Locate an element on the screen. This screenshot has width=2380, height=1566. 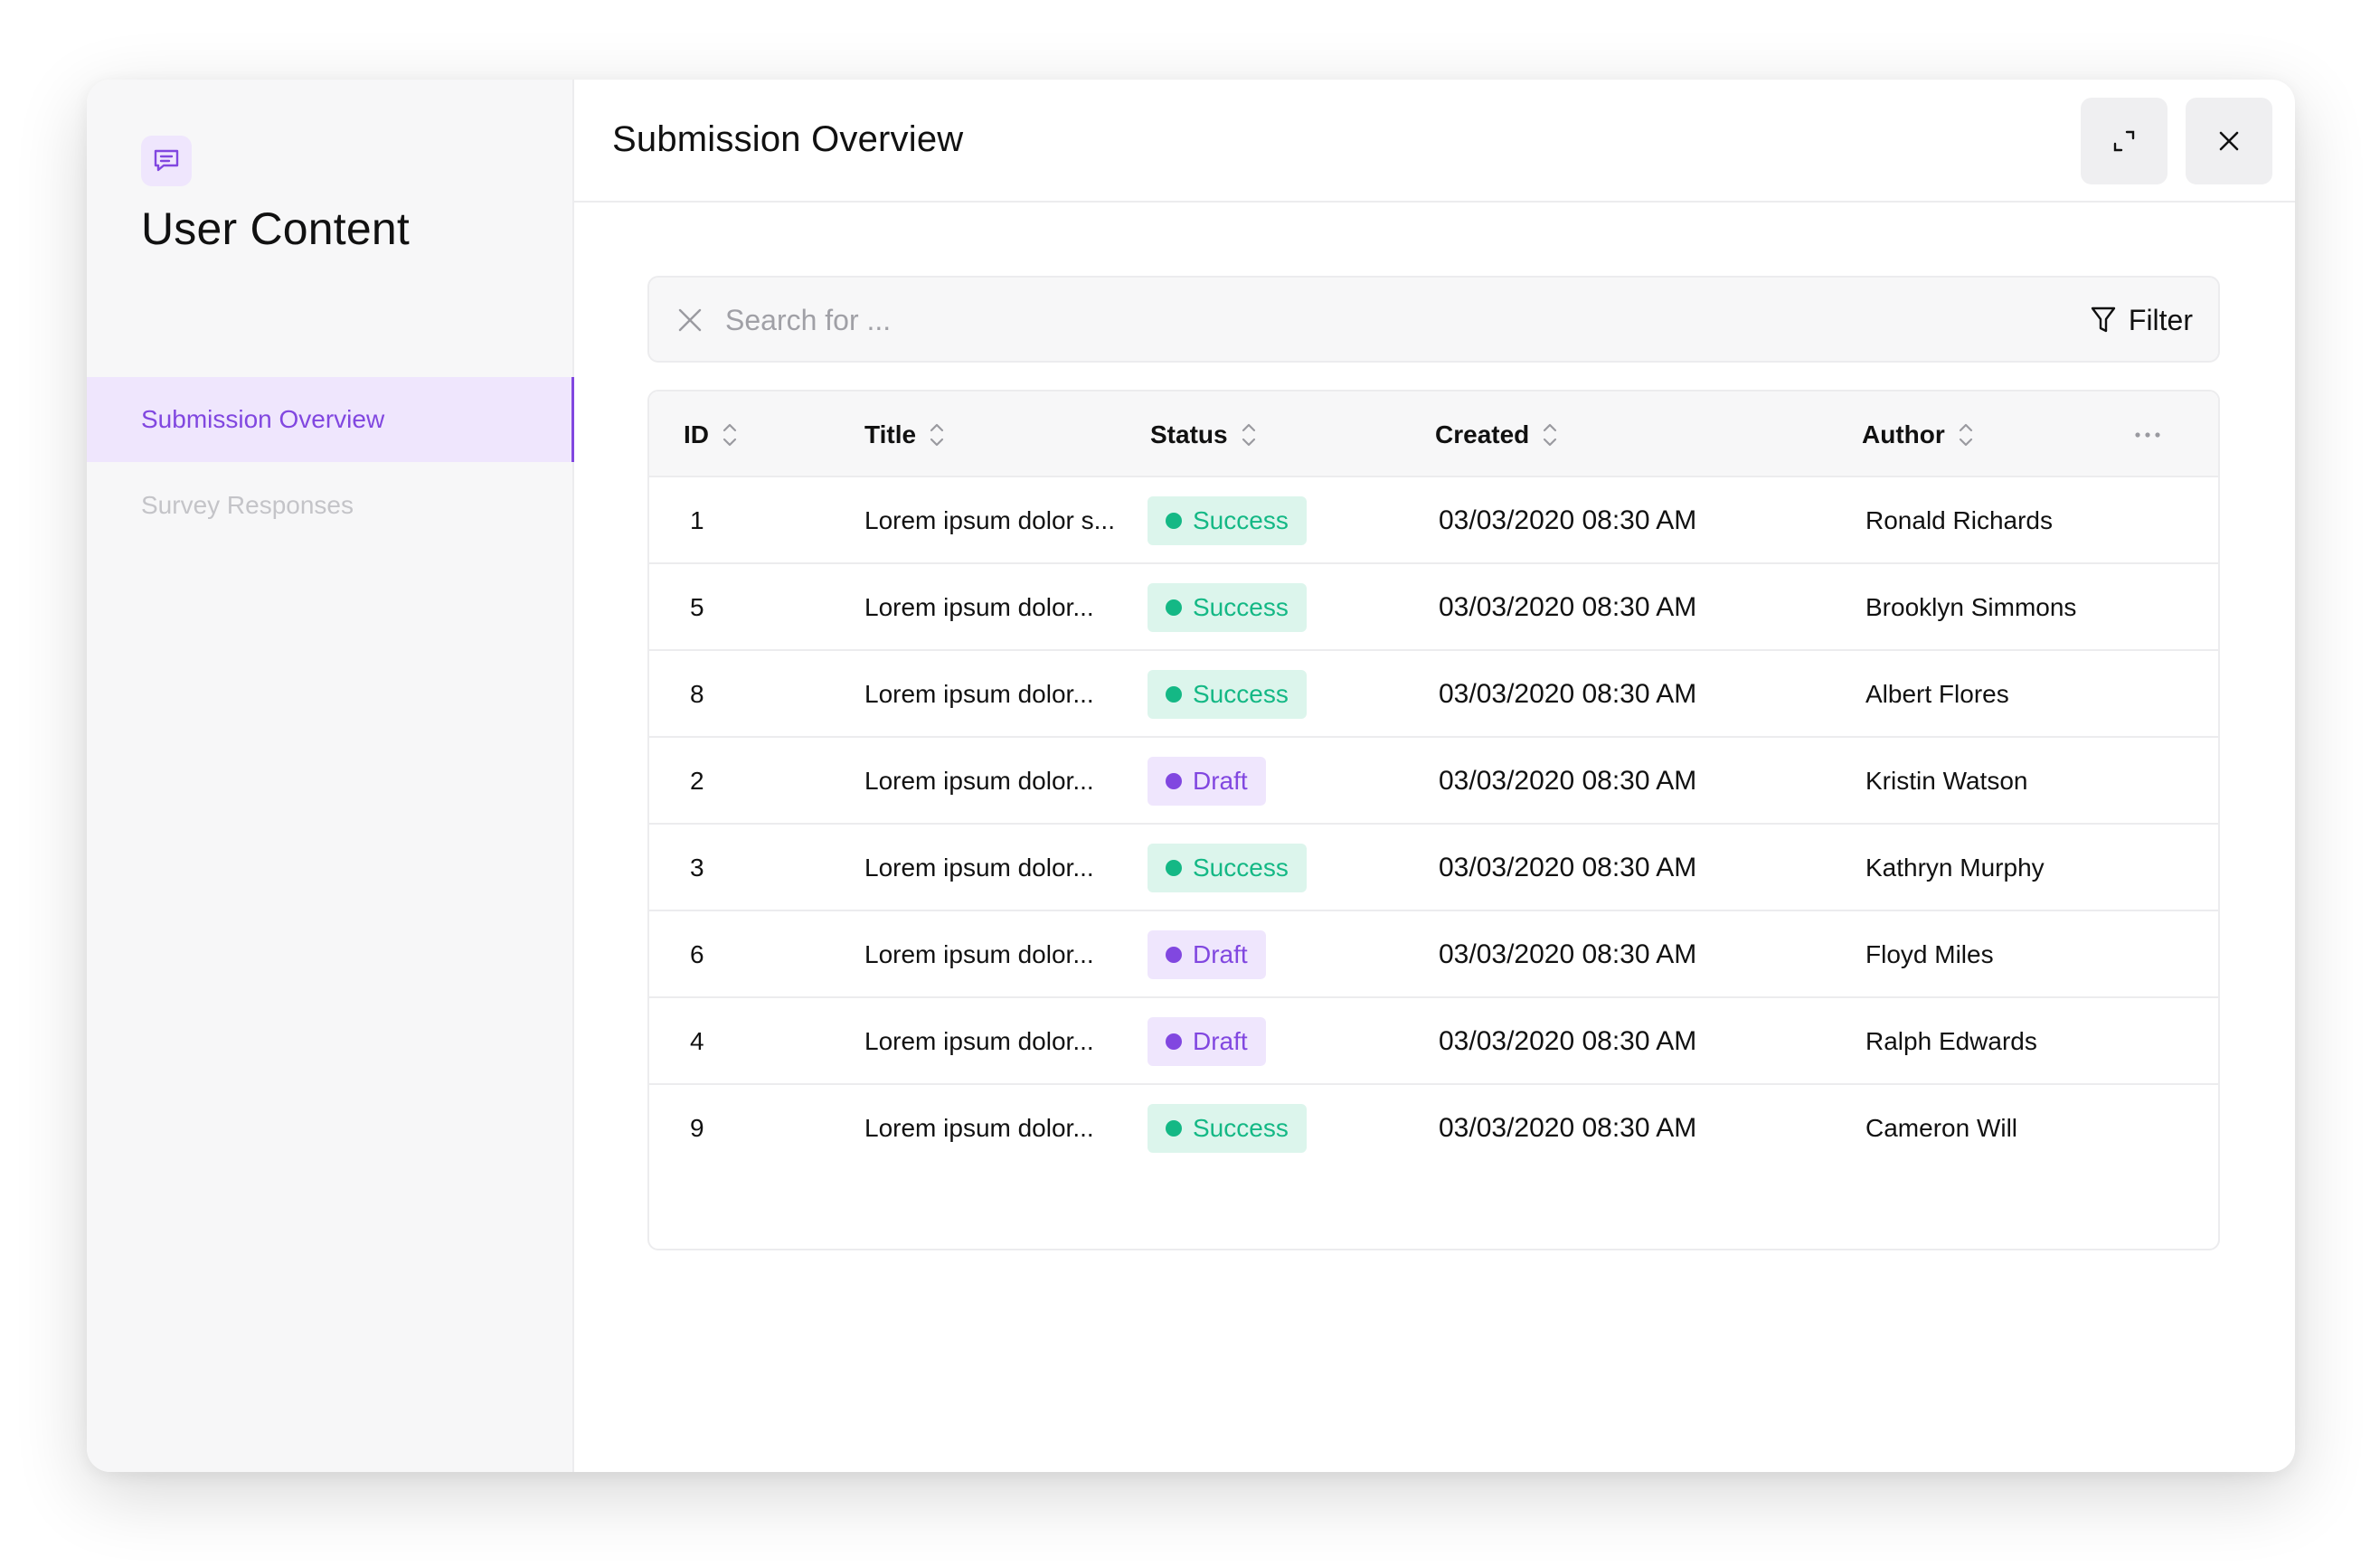
expand-icon is located at coordinates (2124, 141).